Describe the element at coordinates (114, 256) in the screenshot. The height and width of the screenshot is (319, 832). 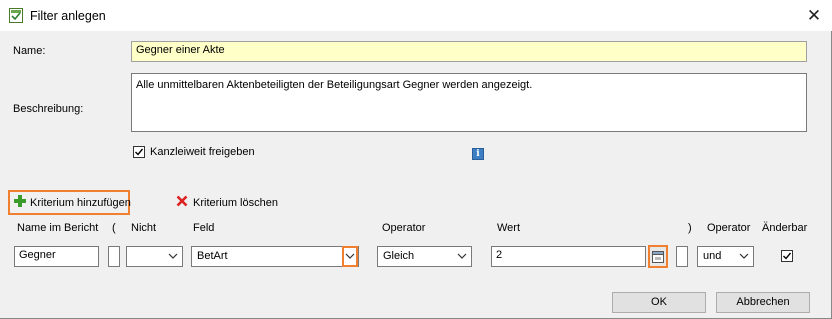
I see `open-paren-input` at that location.